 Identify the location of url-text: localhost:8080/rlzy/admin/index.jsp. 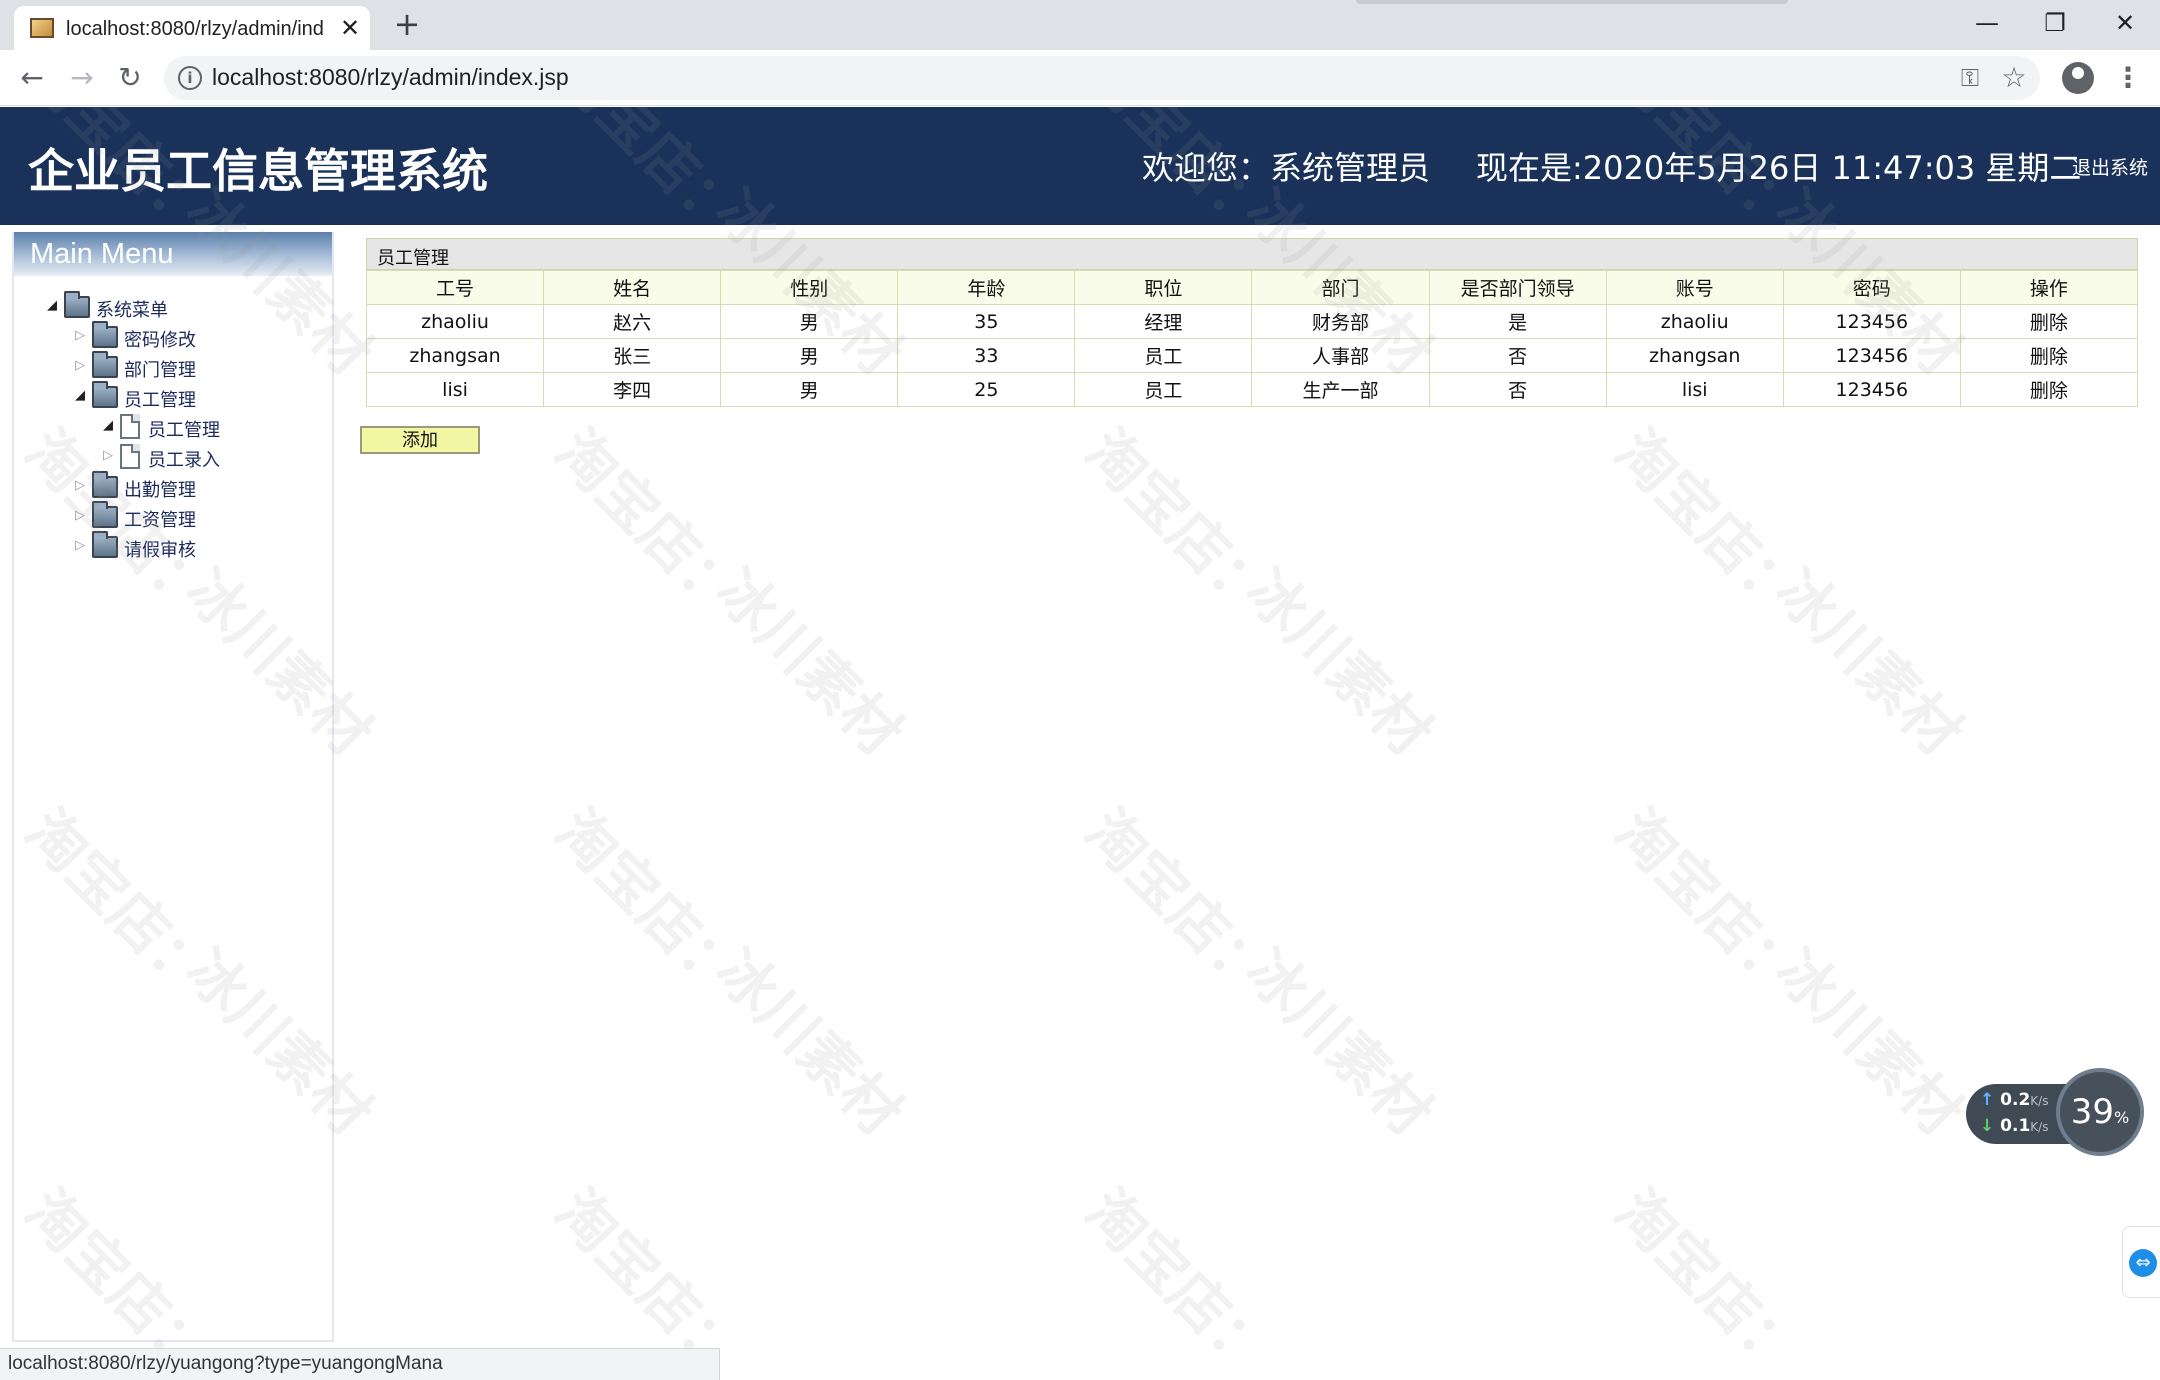
(390, 77).